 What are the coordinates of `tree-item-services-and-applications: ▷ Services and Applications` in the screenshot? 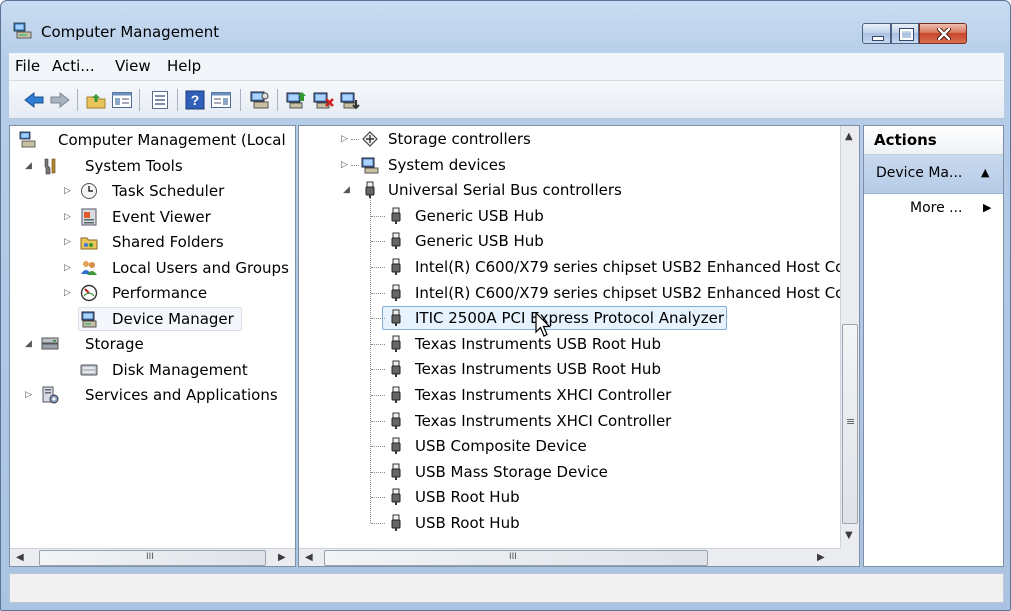 It's located at (152, 395).